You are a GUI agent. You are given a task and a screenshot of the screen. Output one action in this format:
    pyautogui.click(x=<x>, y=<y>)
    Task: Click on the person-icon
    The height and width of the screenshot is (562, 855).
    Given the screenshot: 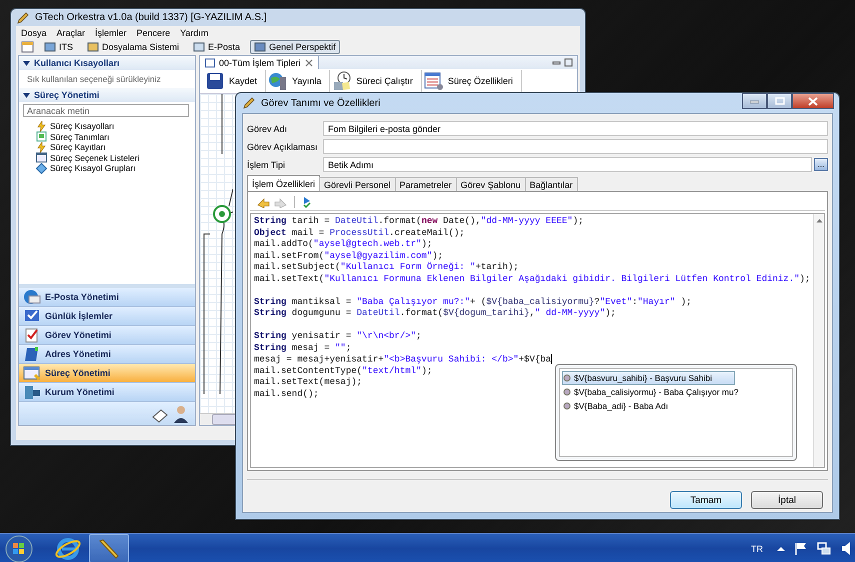 What is the action you would take?
    pyautogui.click(x=181, y=414)
    